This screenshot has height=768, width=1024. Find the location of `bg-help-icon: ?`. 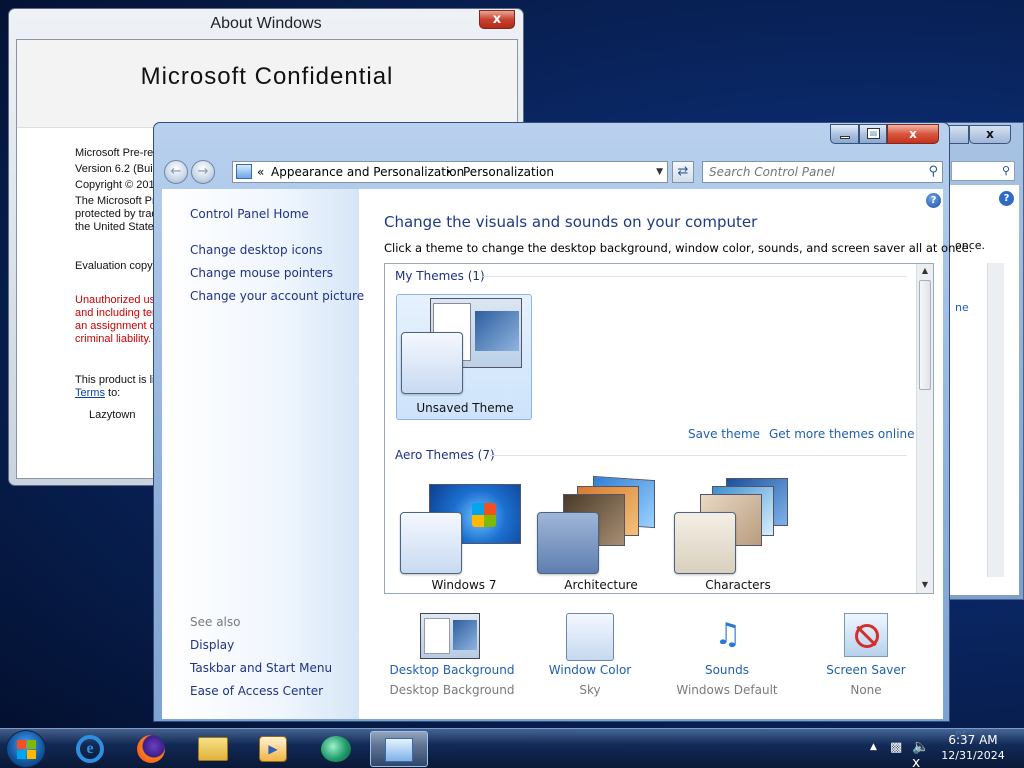

bg-help-icon: ? is located at coordinates (1006, 198).